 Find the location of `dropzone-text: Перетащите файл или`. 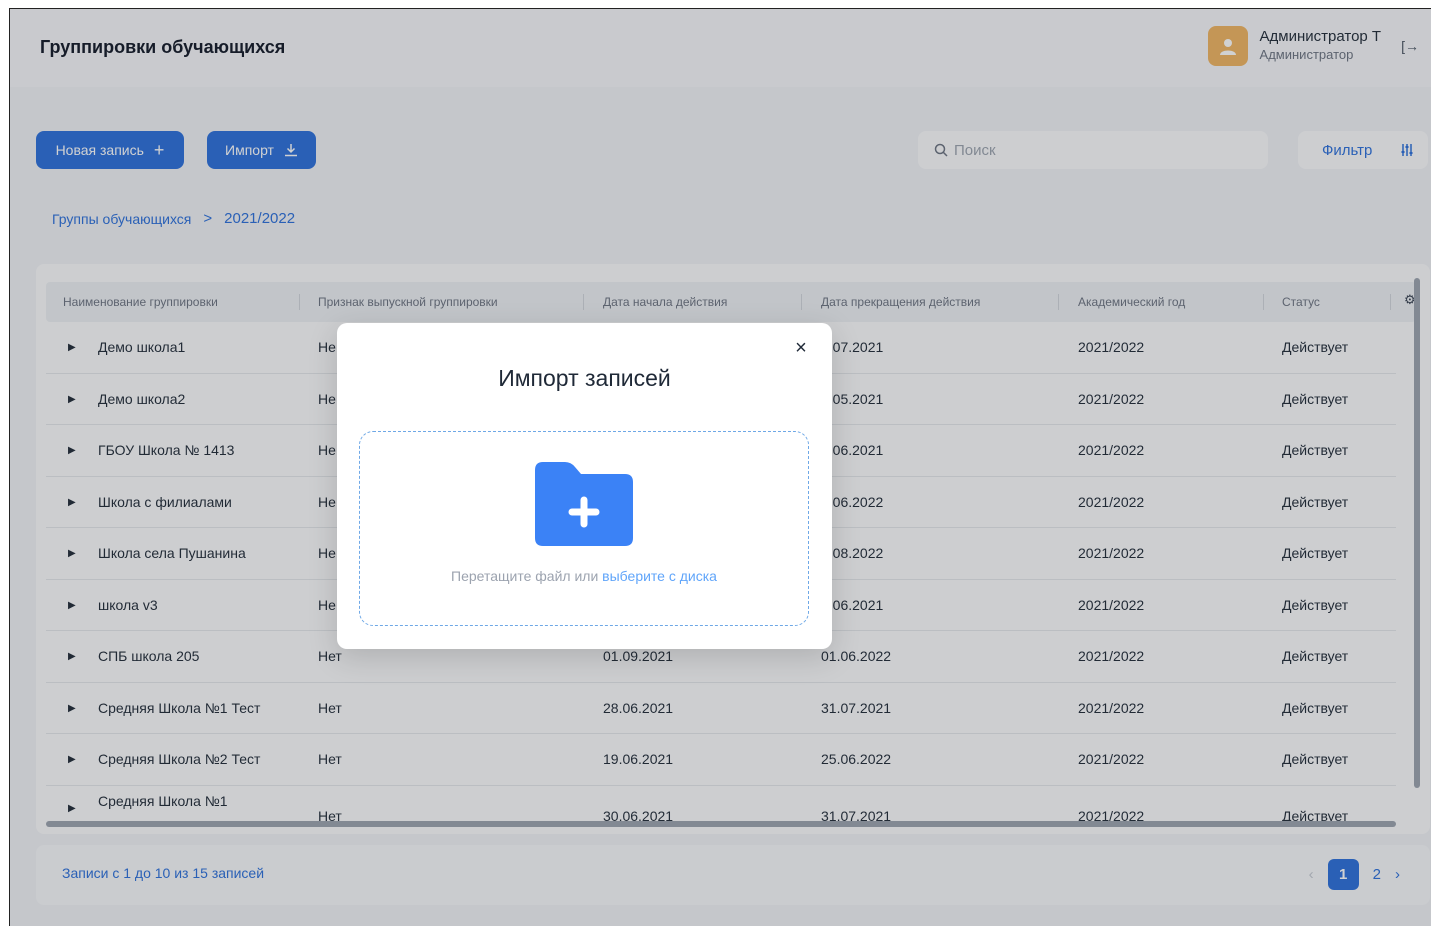

dropzone-text: Перетащите файл или is located at coordinates (527, 576).